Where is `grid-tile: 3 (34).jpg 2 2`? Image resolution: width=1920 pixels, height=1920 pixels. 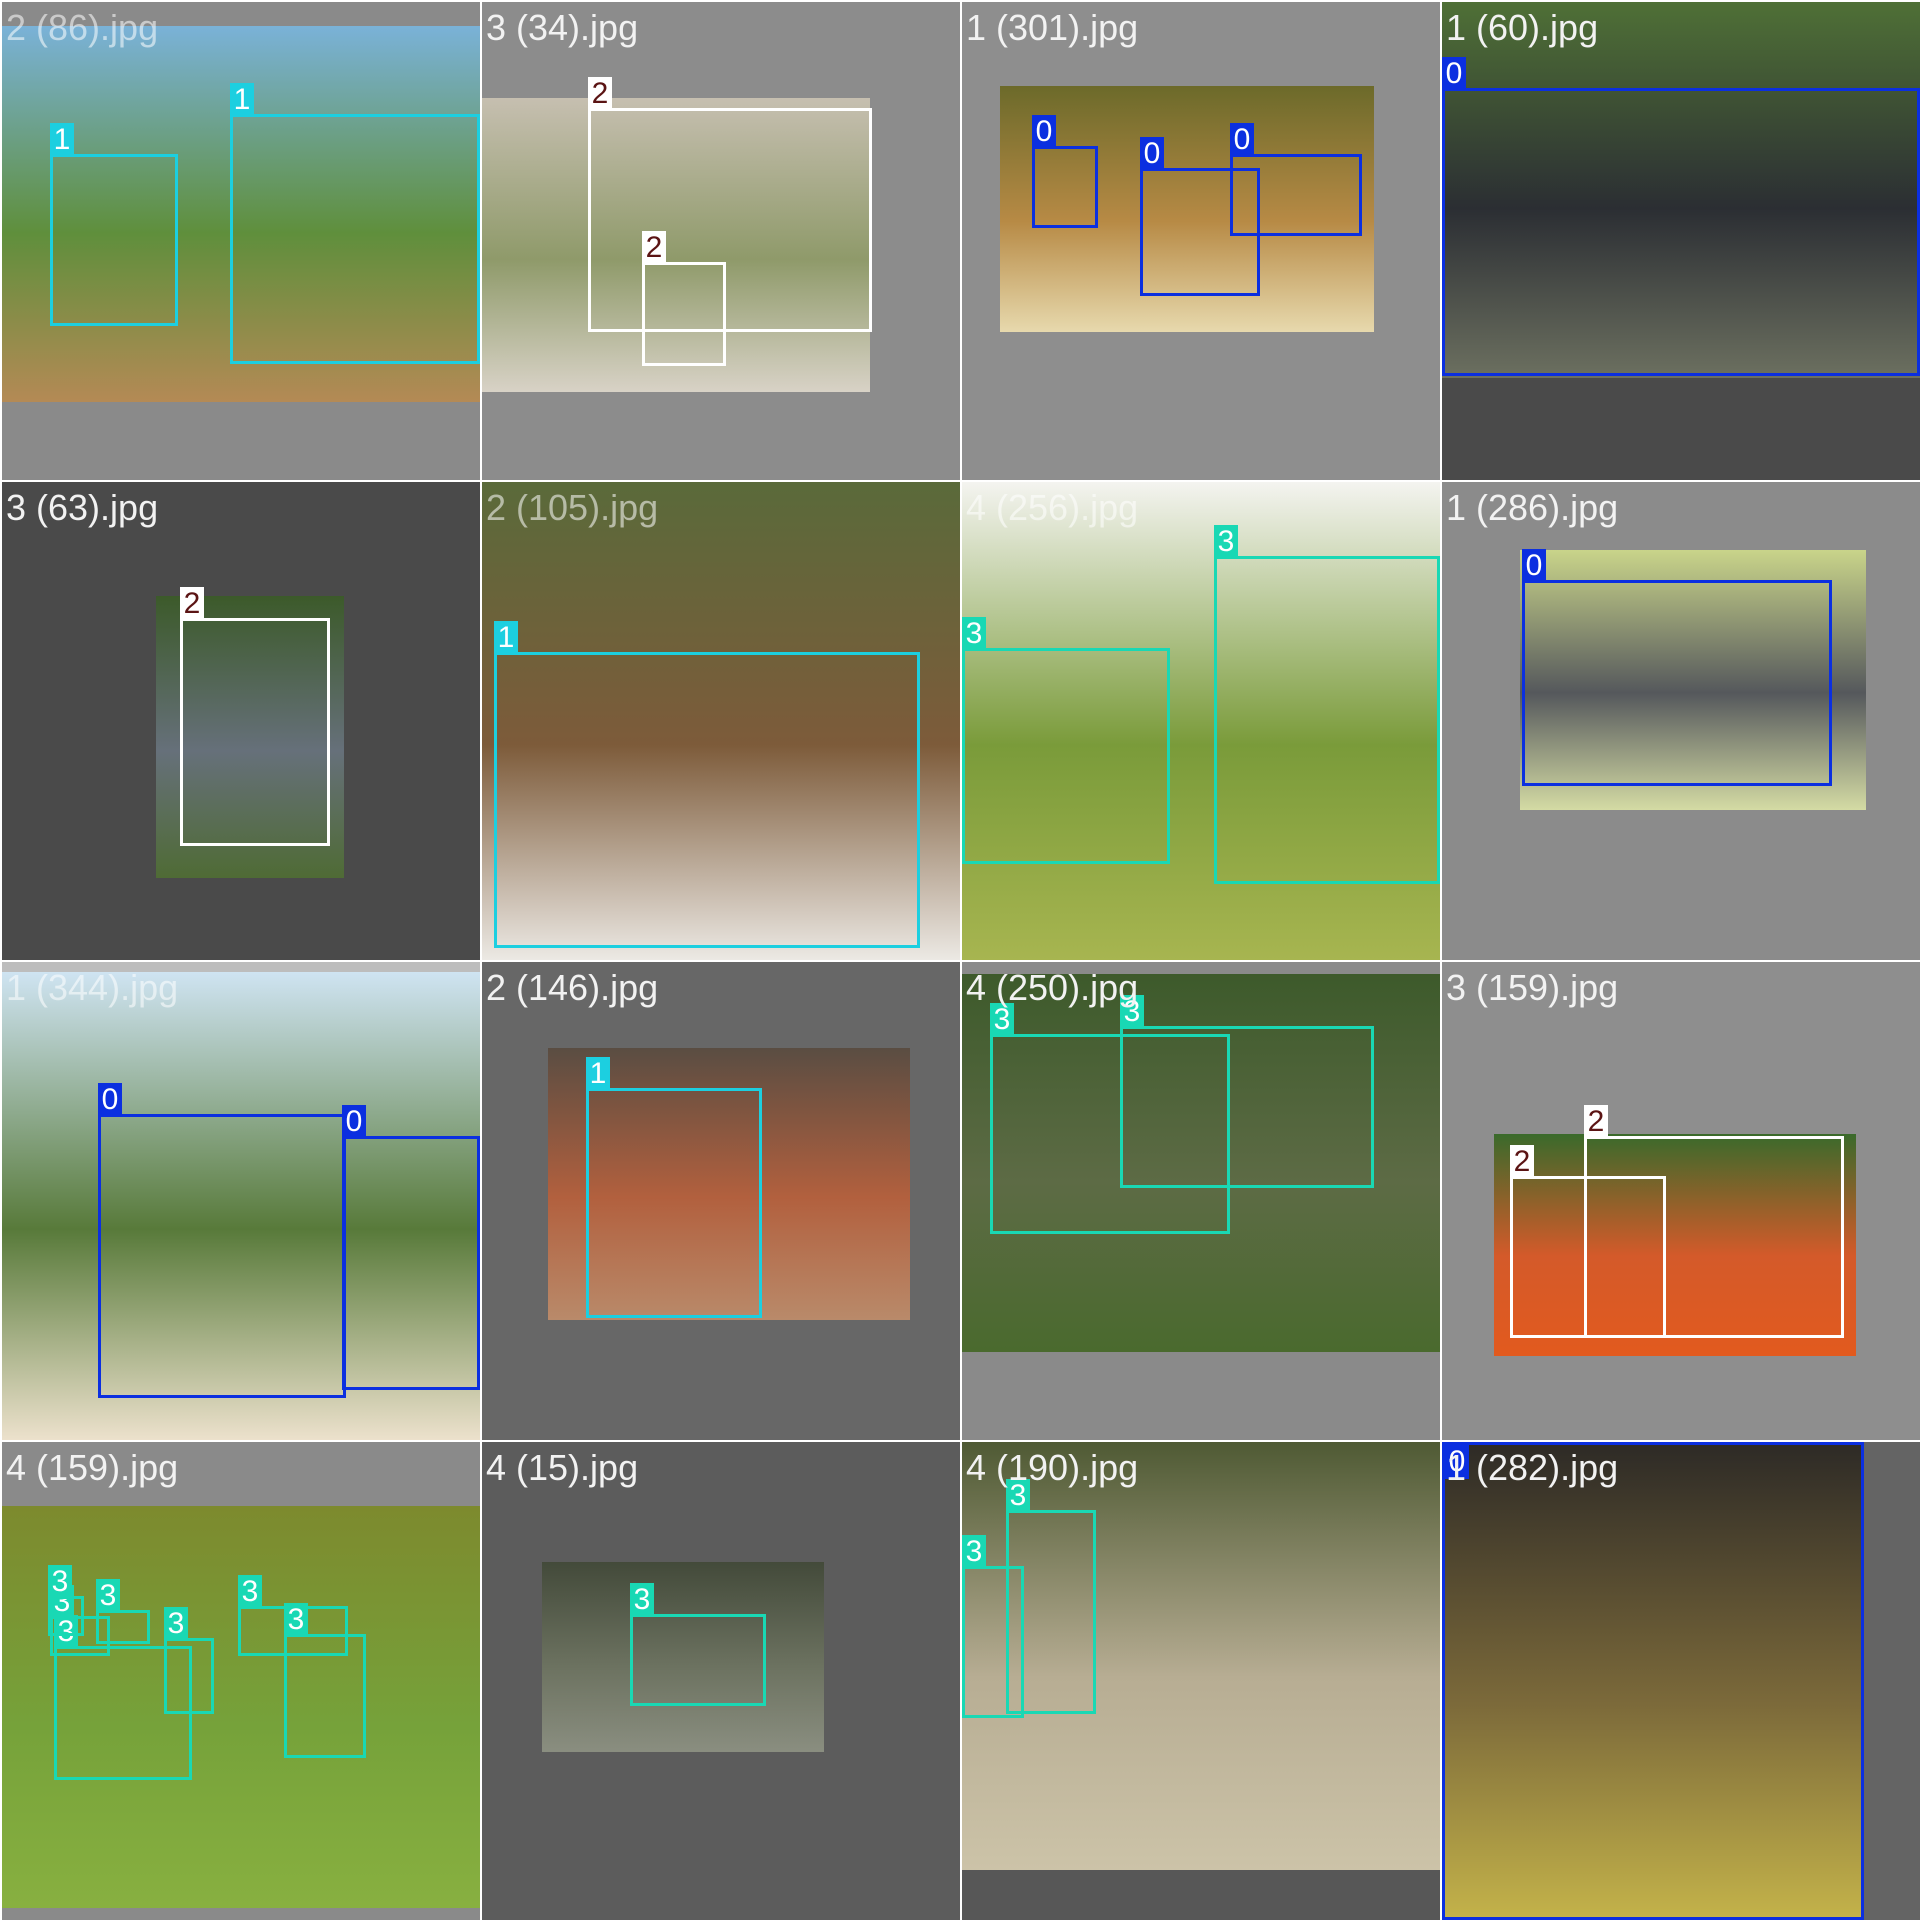 grid-tile: 3 (34).jpg 2 2 is located at coordinates (721, 241).